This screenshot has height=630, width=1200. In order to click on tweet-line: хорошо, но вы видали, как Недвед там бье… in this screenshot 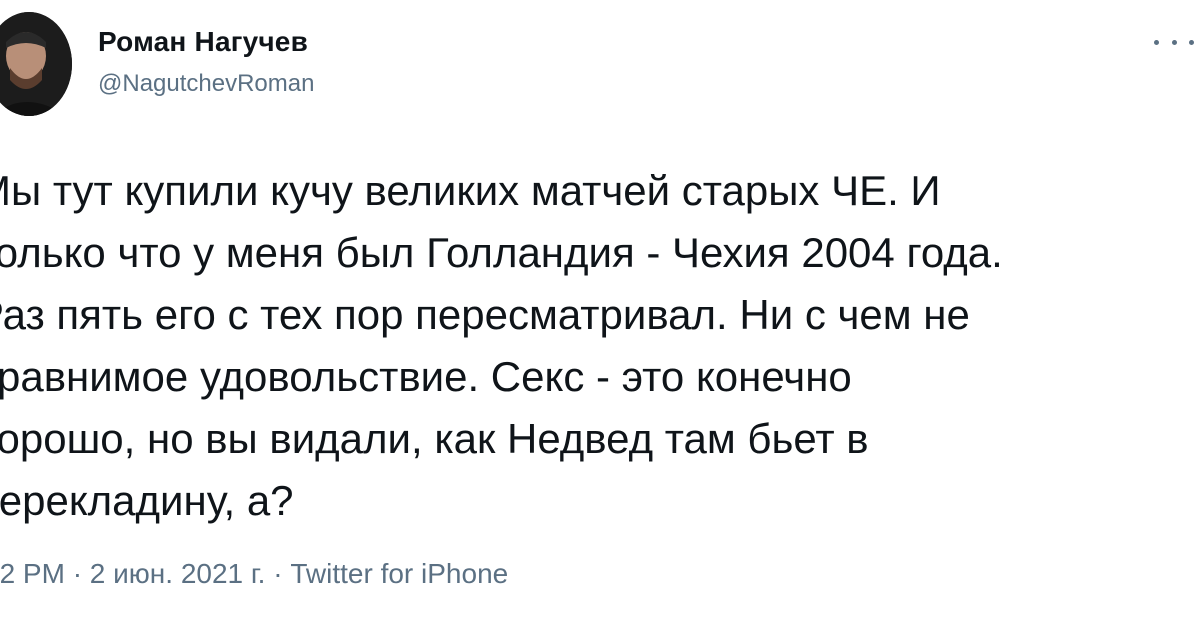, I will do `click(434, 438)`.